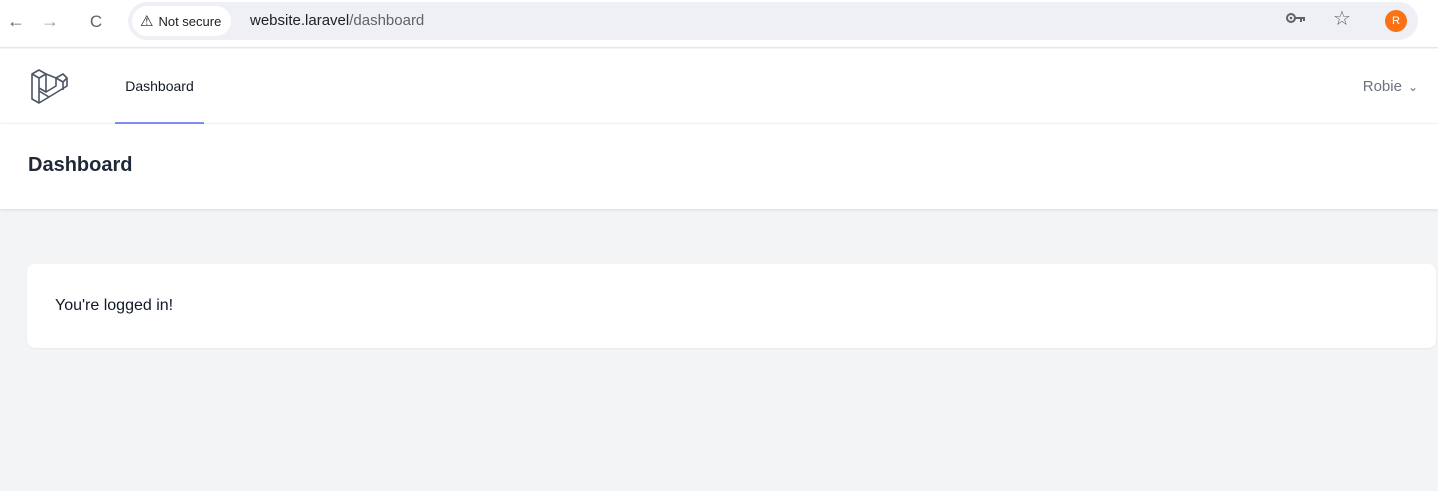  Describe the element at coordinates (96, 21) in the screenshot. I see `reload-icon: C` at that location.